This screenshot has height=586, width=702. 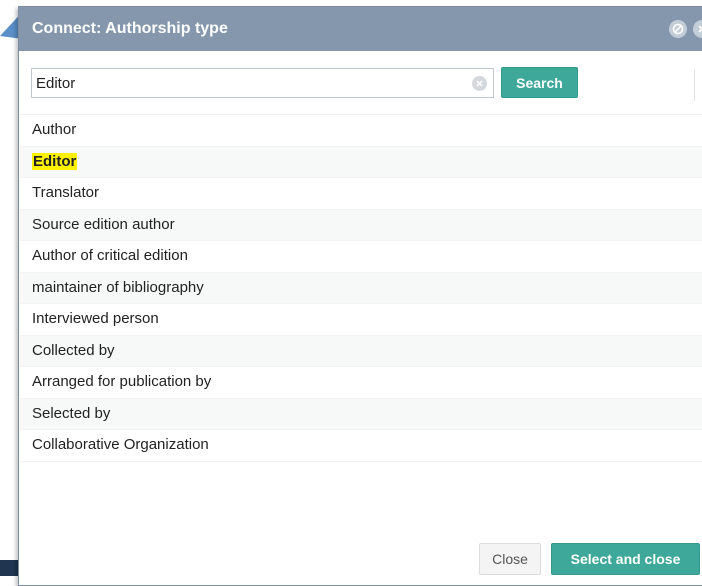 I want to click on list-item-label: Selected by, so click(x=71, y=413).